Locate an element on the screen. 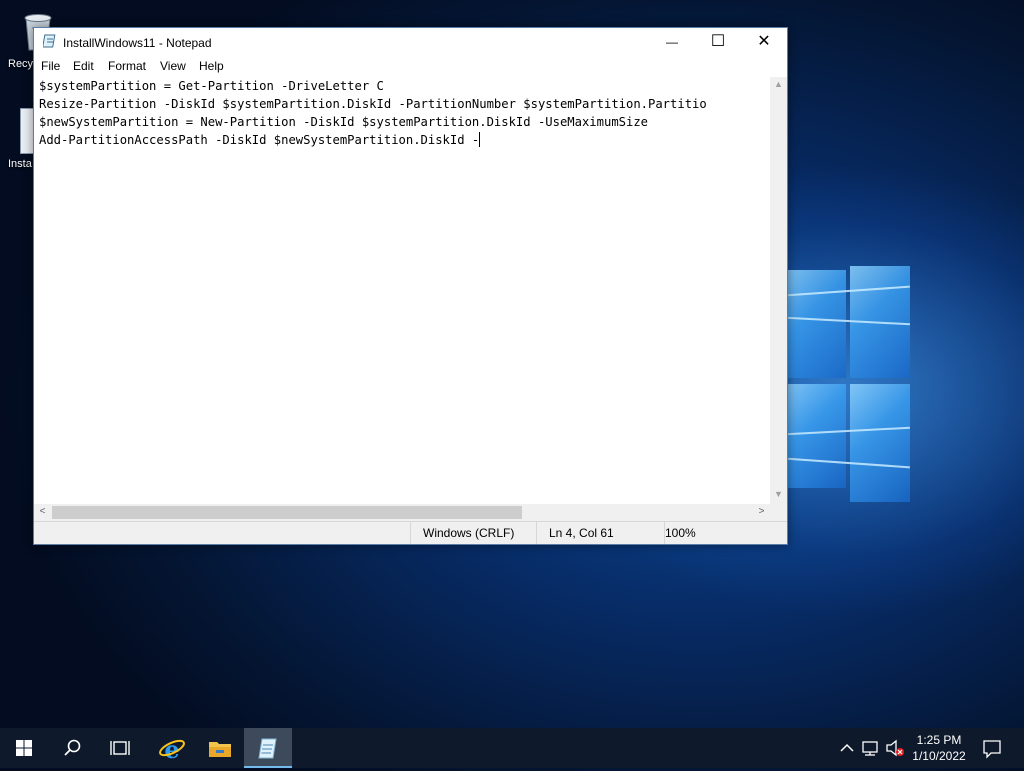  close-button: ✕ is located at coordinates (764, 42).